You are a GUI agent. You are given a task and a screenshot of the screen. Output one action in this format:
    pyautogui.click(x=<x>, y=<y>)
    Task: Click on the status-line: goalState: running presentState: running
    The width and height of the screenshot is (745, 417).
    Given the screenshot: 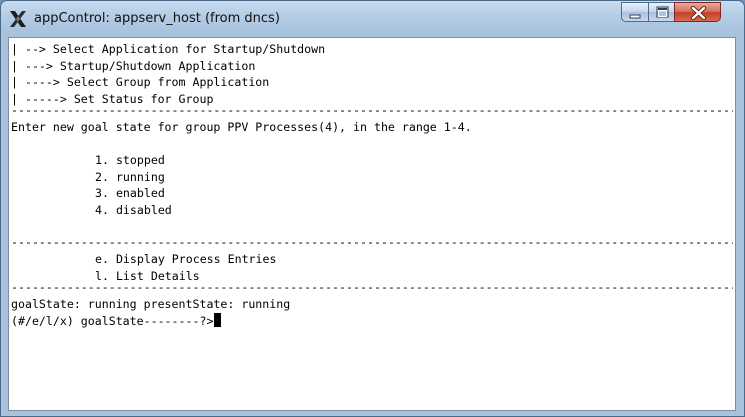 What is the action you would take?
    pyautogui.click(x=151, y=304)
    